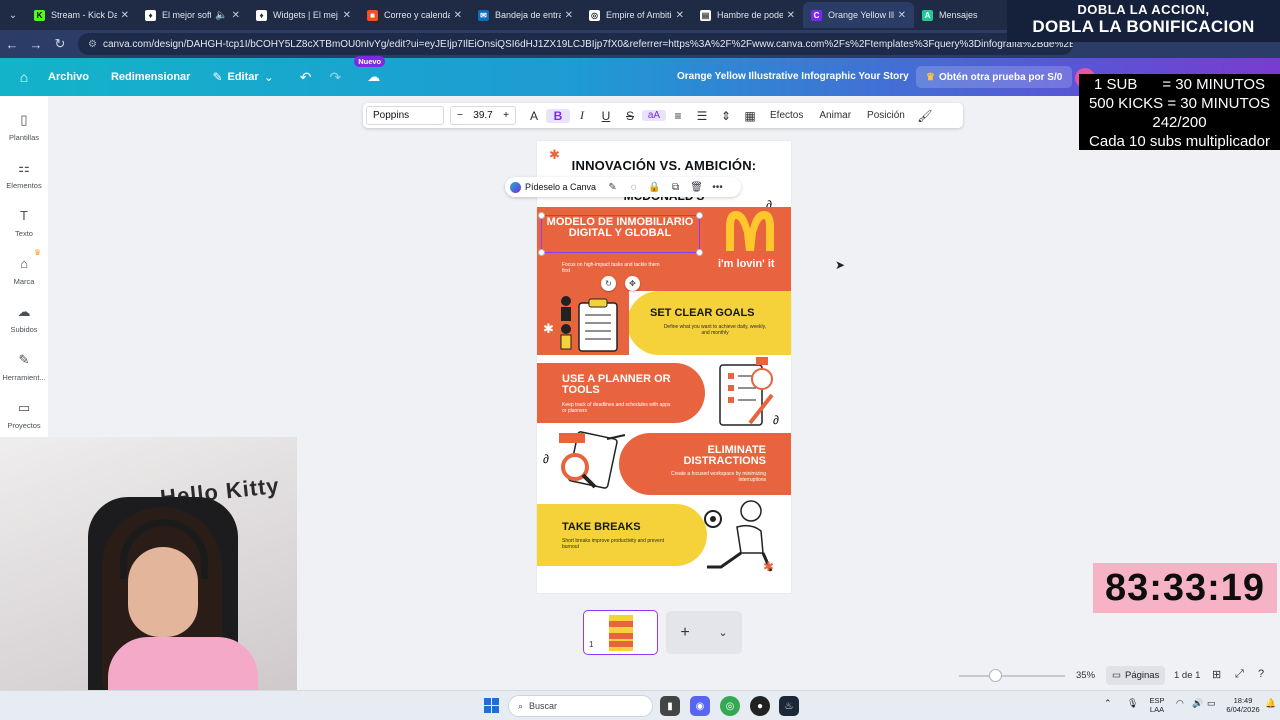 The image size is (1280, 720). Describe the element at coordinates (606, 116) in the screenshot. I see `underline-icon: U` at that location.